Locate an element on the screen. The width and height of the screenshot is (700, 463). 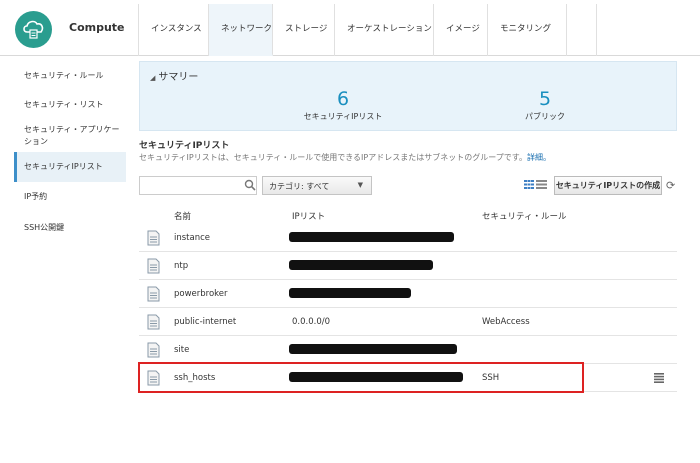
stat-ip-lists-value: 6 is located at coordinates (343, 99).